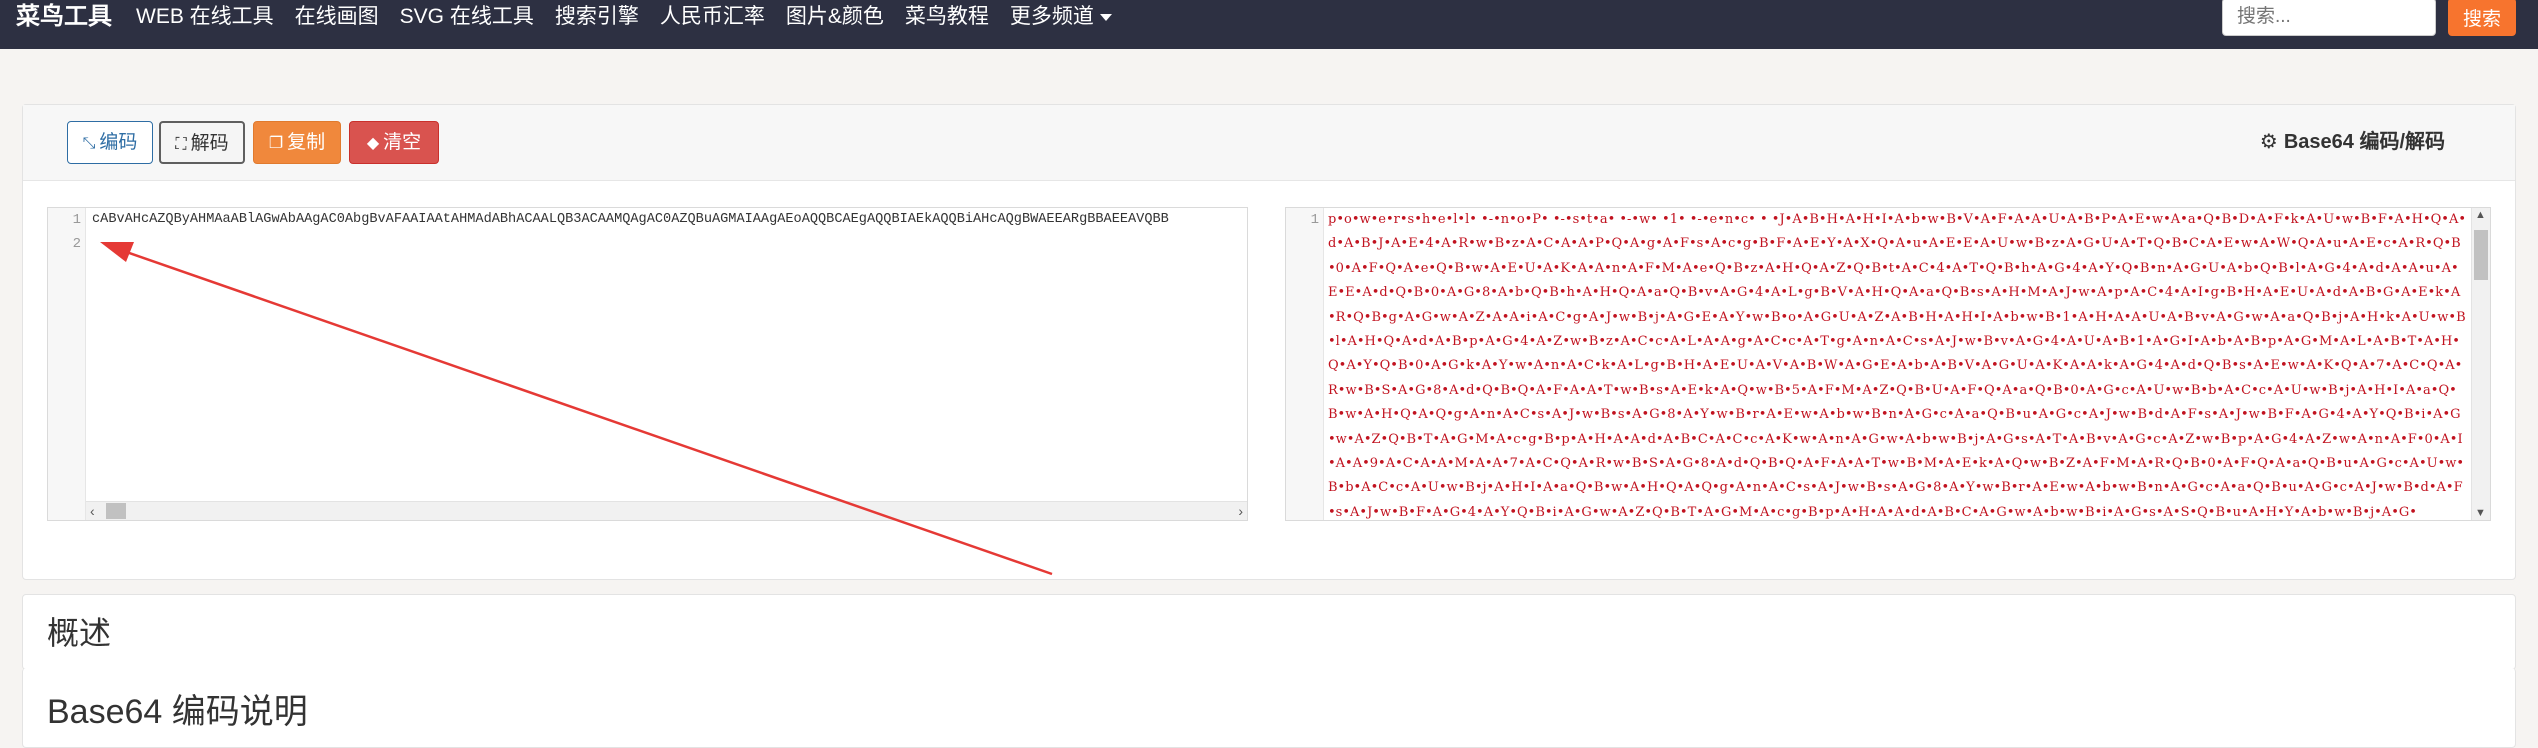 The image size is (2538, 748). What do you see at coordinates (947, 18) in the screenshot?
I see `nav-item-tutorials: 菜鸟教程` at bounding box center [947, 18].